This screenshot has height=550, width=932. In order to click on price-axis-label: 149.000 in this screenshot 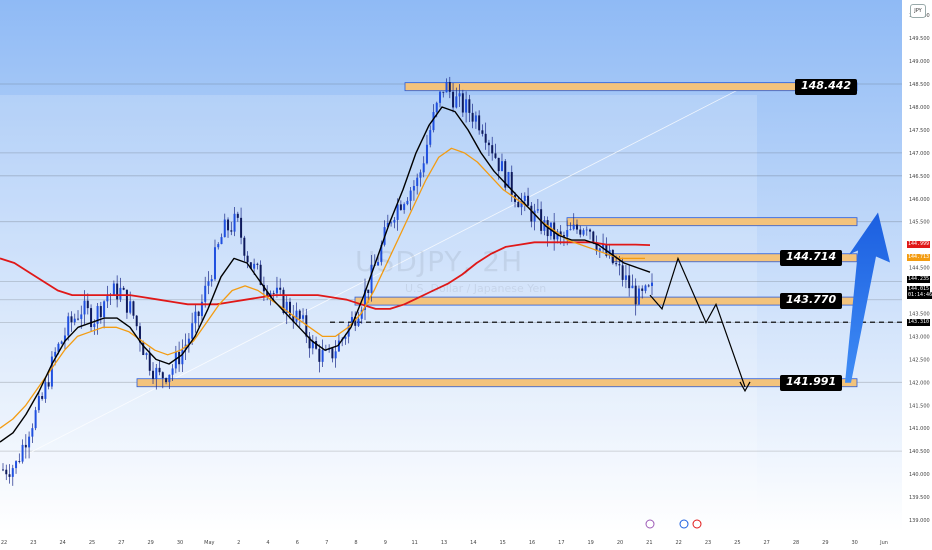, I will do `click(919, 62)`.